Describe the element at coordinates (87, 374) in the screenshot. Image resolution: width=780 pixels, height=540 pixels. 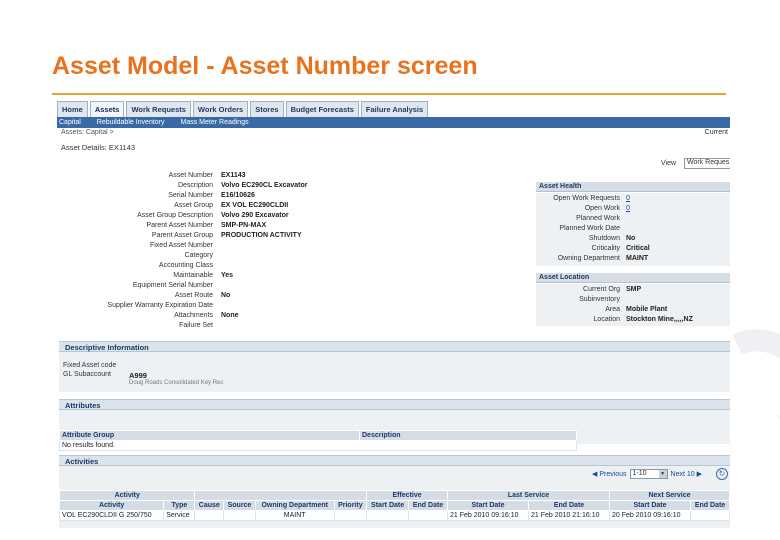
I see `gl-subaccount-label: GL Subaccount` at that location.